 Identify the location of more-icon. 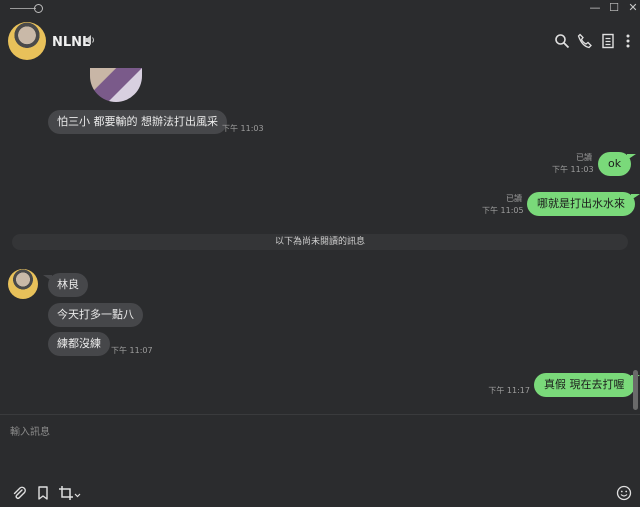
(628, 41).